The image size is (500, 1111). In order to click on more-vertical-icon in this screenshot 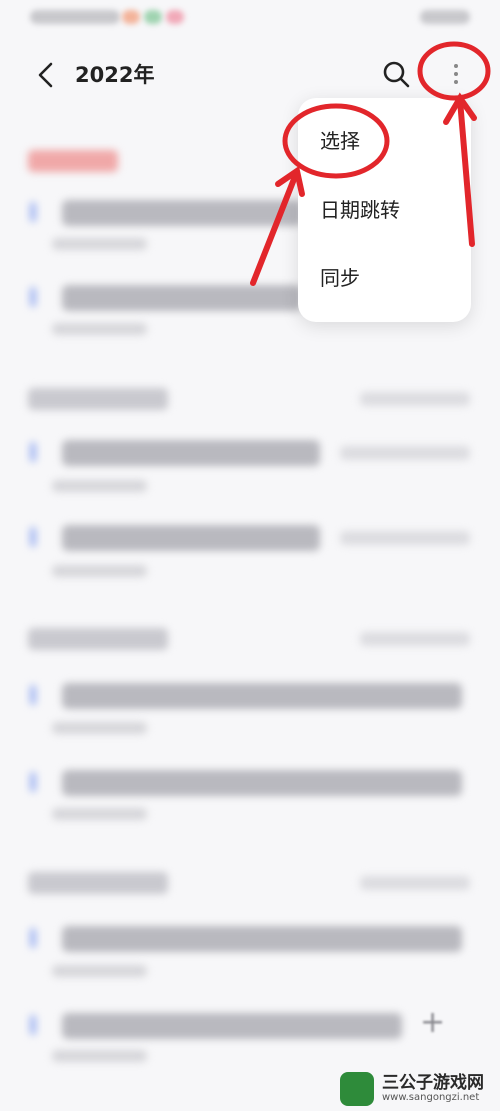, I will do `click(456, 74)`.